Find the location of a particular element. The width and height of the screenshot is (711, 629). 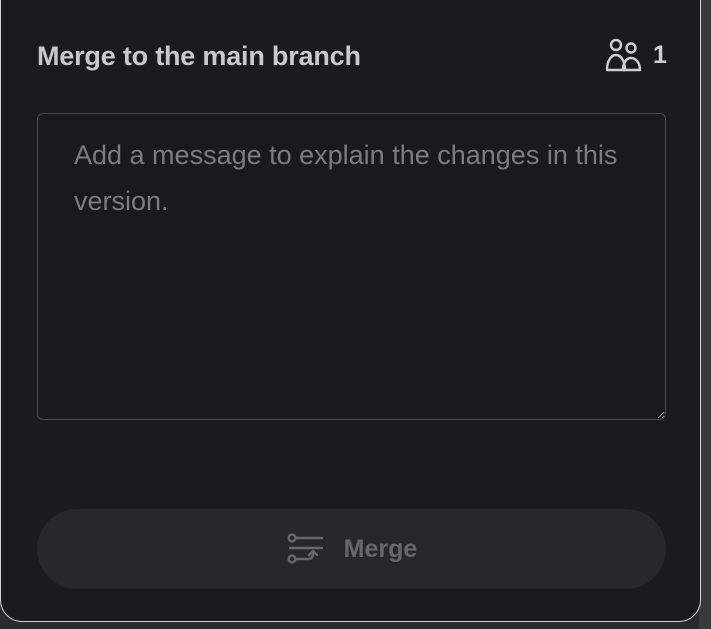

collaborator-count: 1 is located at coordinates (660, 55).